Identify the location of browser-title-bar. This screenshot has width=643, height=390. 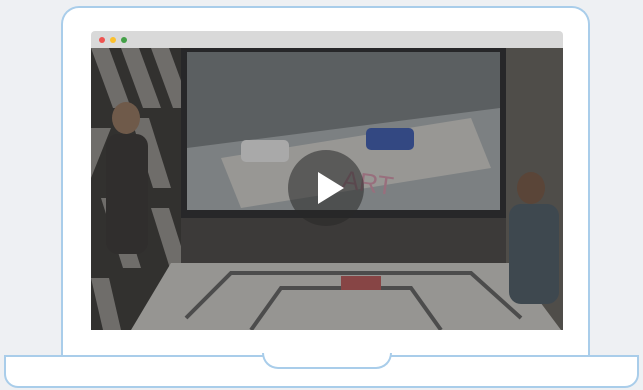
(327, 39).